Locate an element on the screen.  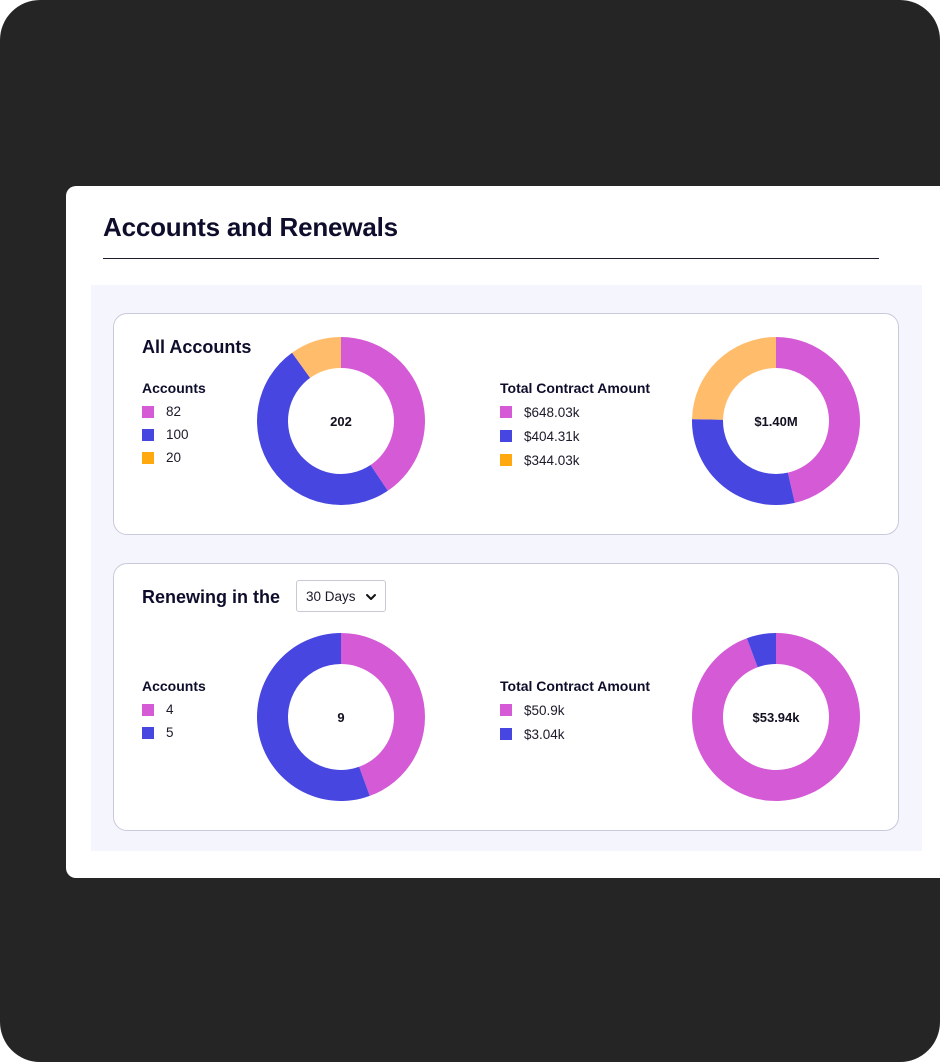
donut-center-label: 202 is located at coordinates (341, 421).